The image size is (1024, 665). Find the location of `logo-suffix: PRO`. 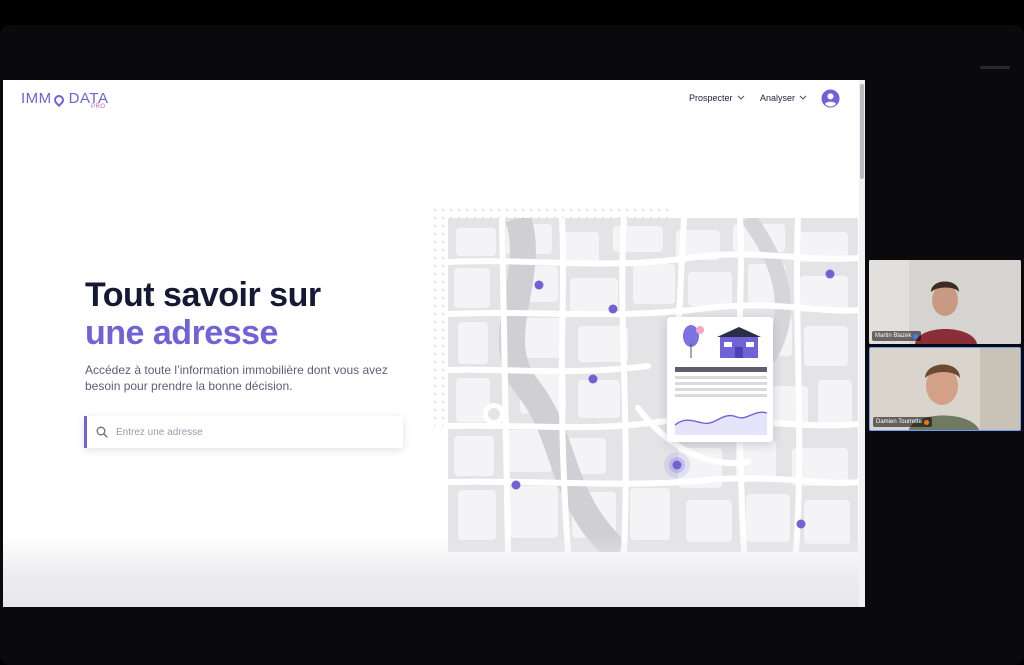

logo-suffix: PRO is located at coordinates (98, 107).